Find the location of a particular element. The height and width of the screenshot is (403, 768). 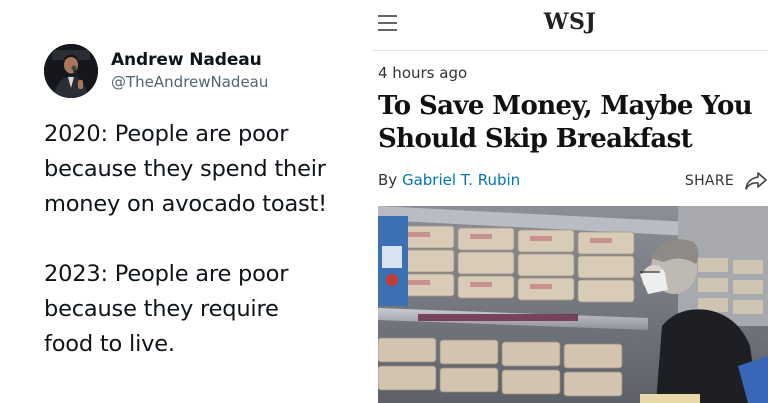

headline-line: Should Skip Breakfast is located at coordinates (535, 139).